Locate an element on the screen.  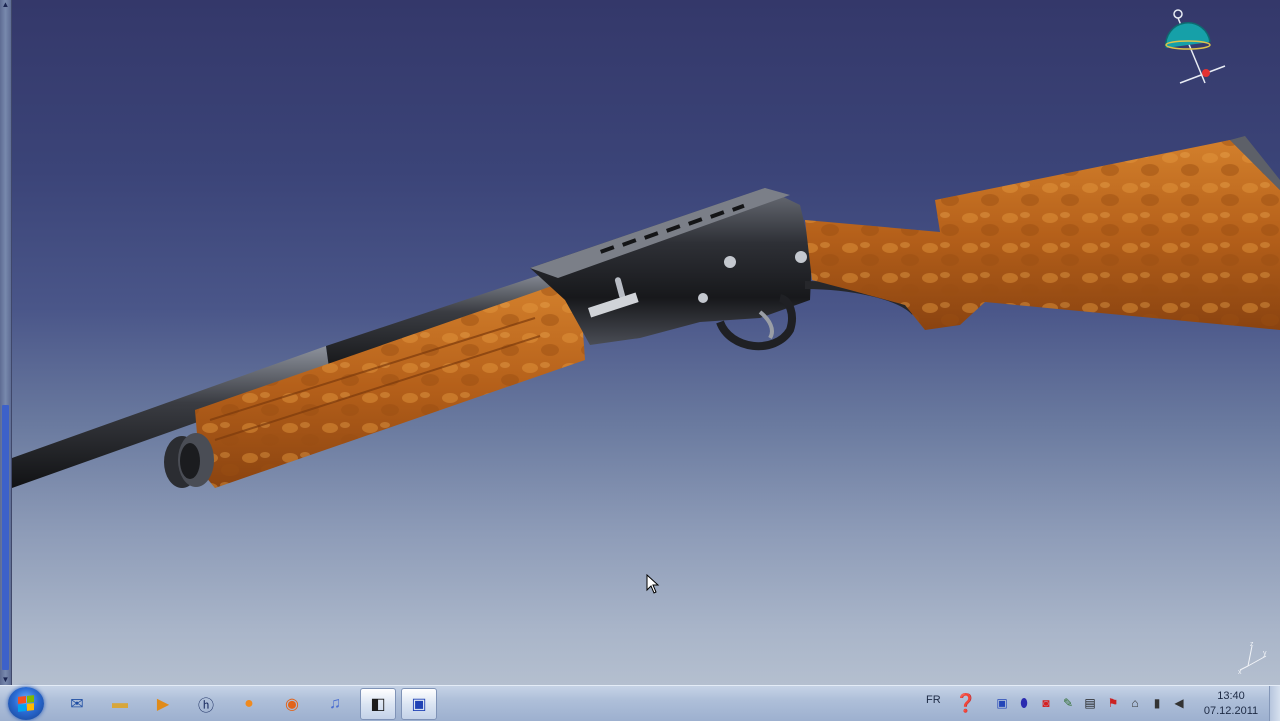
hp-icon: ⓗ is located at coordinates (206, 704).